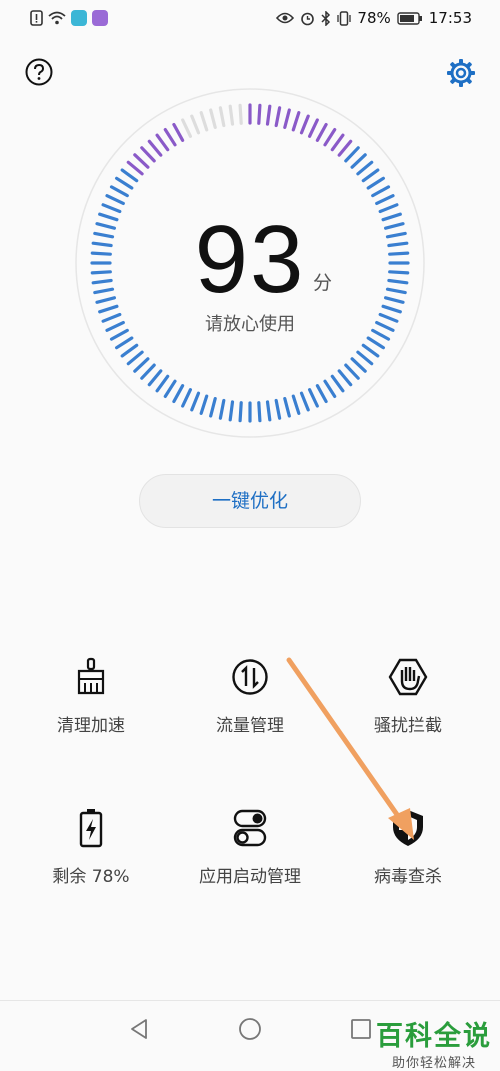  Describe the element at coordinates (250, 847) in the screenshot. I see `tool-app-launch-management: 应用启动管理` at that location.